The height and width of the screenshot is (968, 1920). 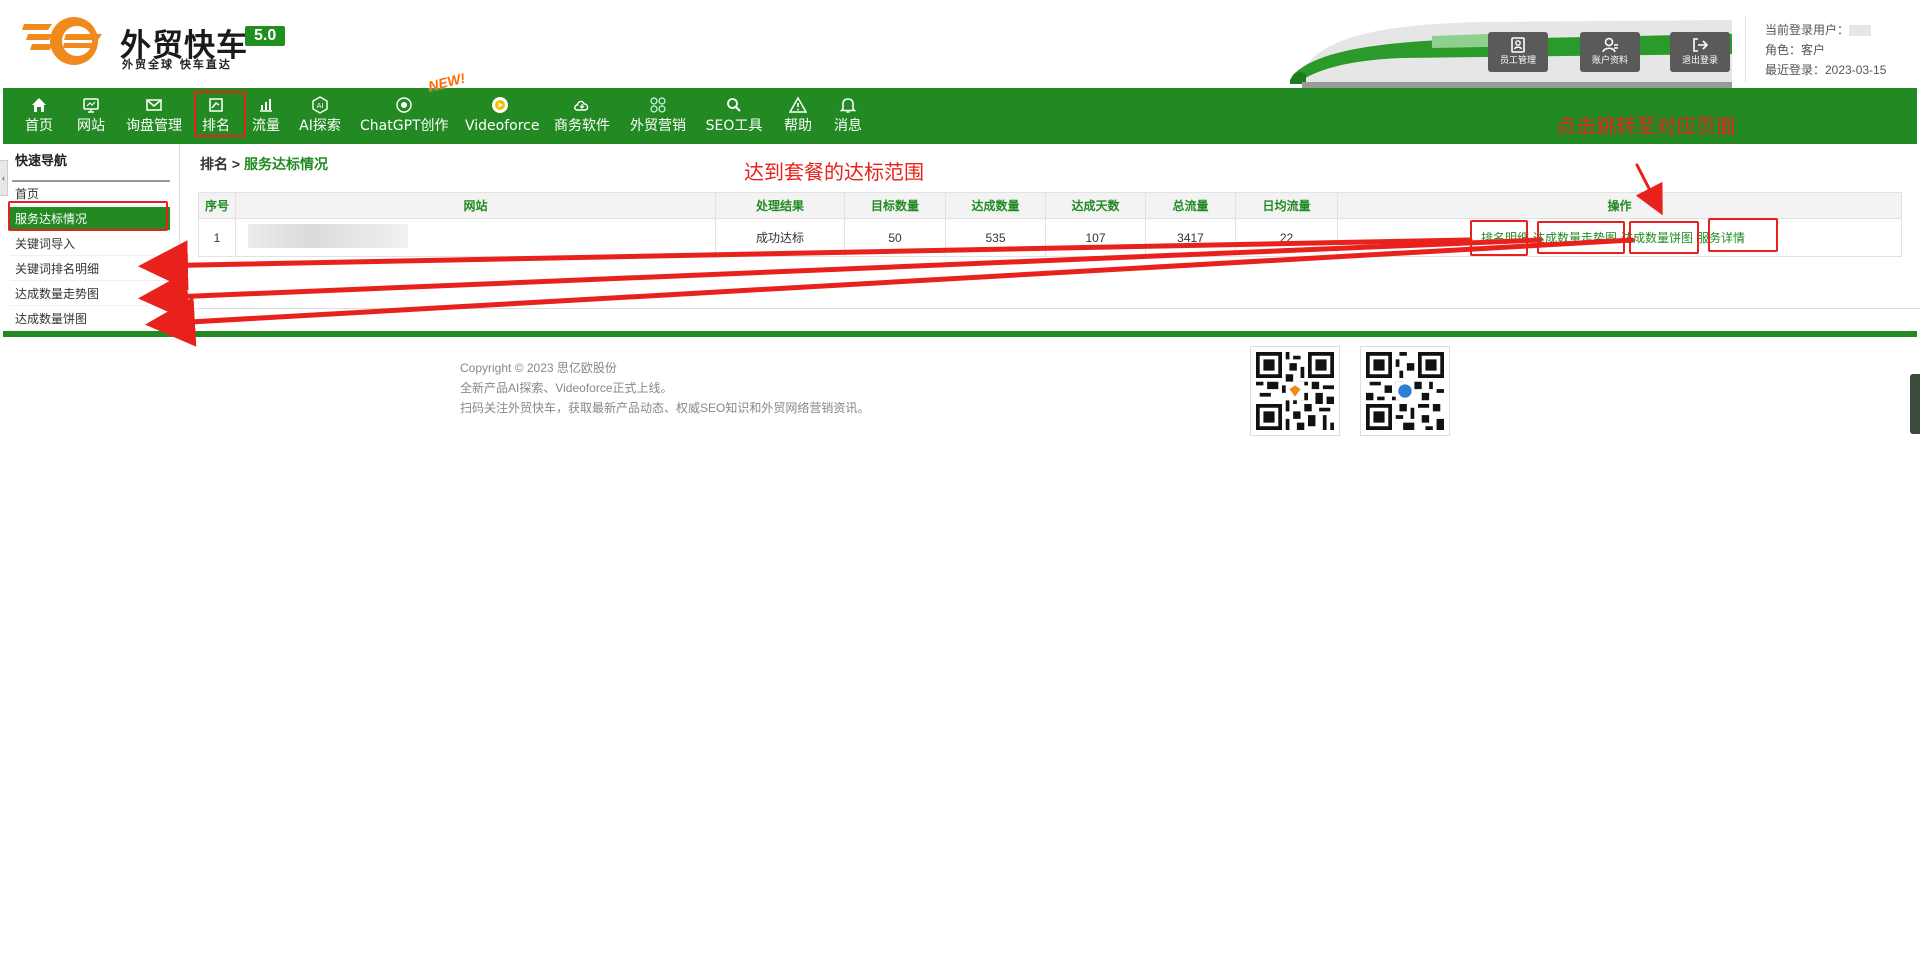 What do you see at coordinates (320, 116) in the screenshot?
I see `nav-ai-explore: AI AI探索` at bounding box center [320, 116].